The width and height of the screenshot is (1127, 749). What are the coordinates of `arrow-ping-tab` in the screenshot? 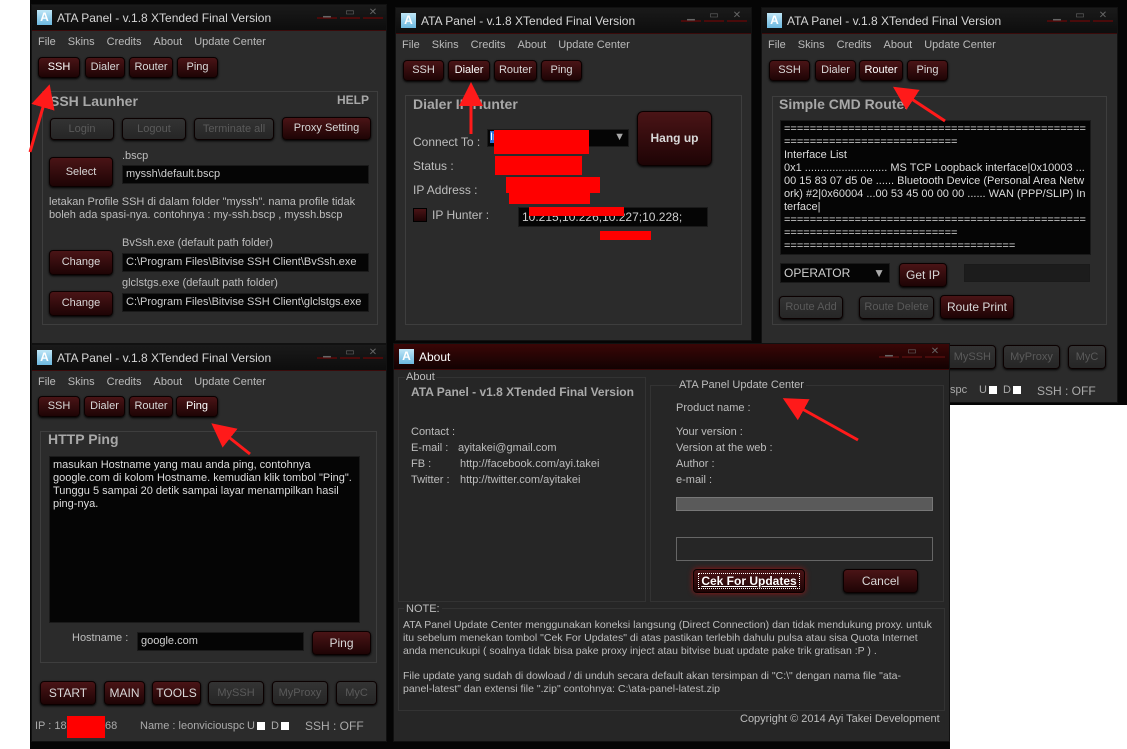 It's located at (231, 439).